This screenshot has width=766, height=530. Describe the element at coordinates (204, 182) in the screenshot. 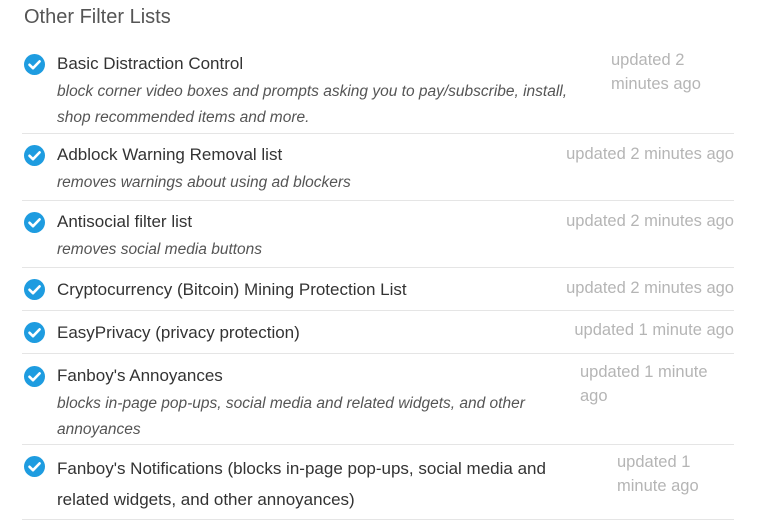

I see `filter-description: removes warnings about using ad blockers` at that location.